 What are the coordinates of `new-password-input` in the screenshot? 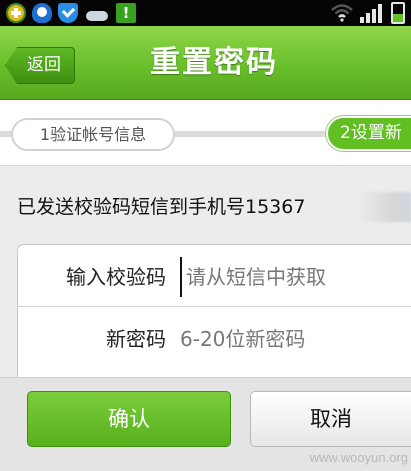 It's located at (295, 339).